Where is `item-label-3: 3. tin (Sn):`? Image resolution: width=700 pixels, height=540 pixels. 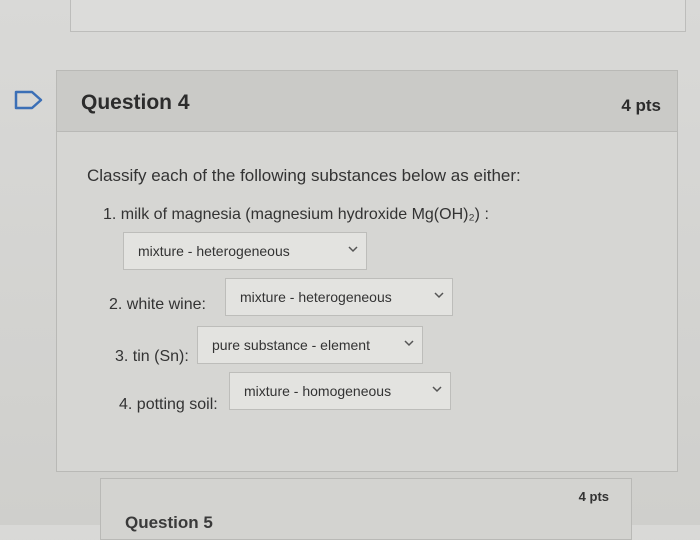 item-label-3: 3. tin (Sn): is located at coordinates (152, 356).